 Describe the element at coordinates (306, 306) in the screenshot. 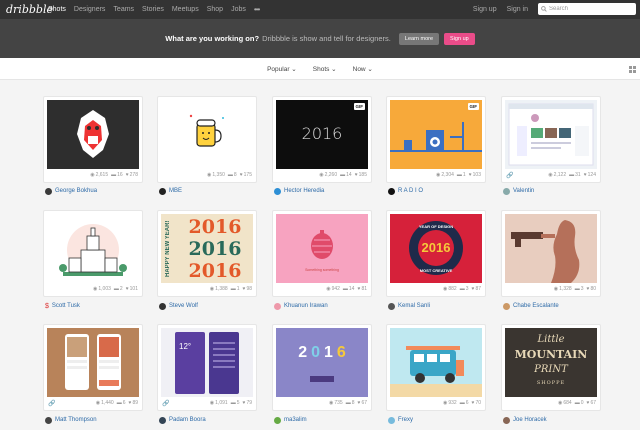

I see `author-name: Khuanun Irawan` at that location.